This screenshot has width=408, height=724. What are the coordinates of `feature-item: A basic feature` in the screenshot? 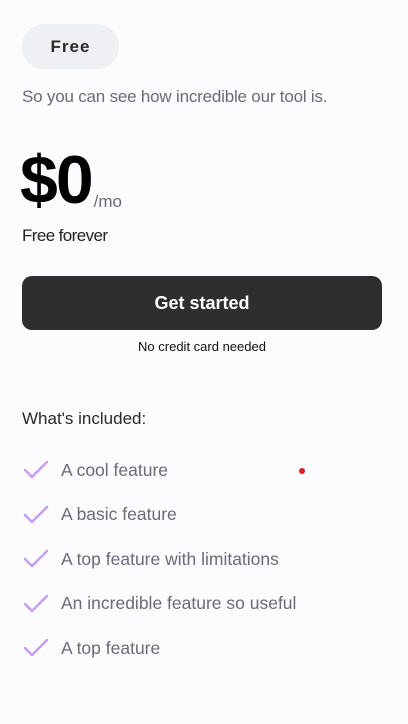 It's located at (159, 515).